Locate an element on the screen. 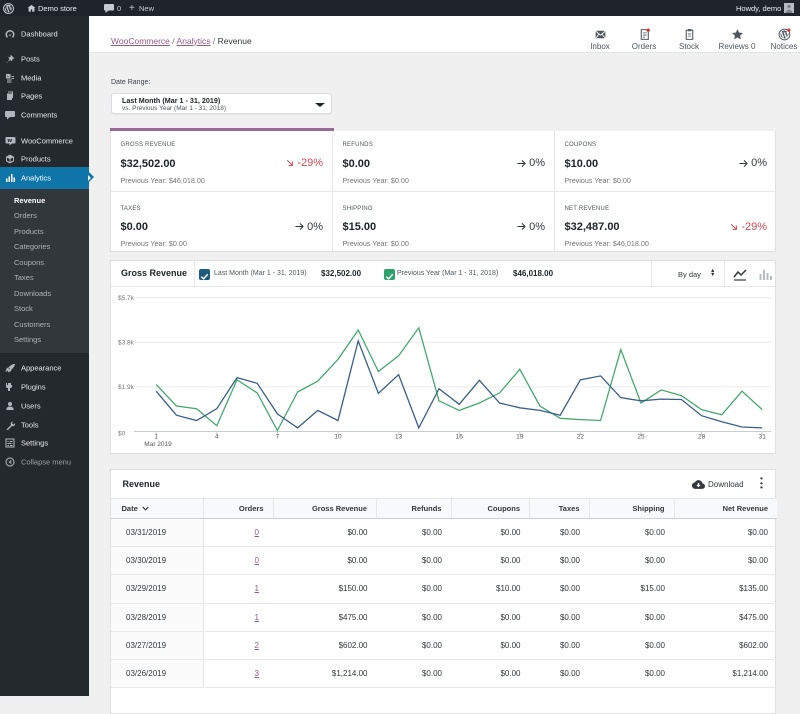 The width and height of the screenshot is (800, 714). svg-text: 31 is located at coordinates (763, 436).